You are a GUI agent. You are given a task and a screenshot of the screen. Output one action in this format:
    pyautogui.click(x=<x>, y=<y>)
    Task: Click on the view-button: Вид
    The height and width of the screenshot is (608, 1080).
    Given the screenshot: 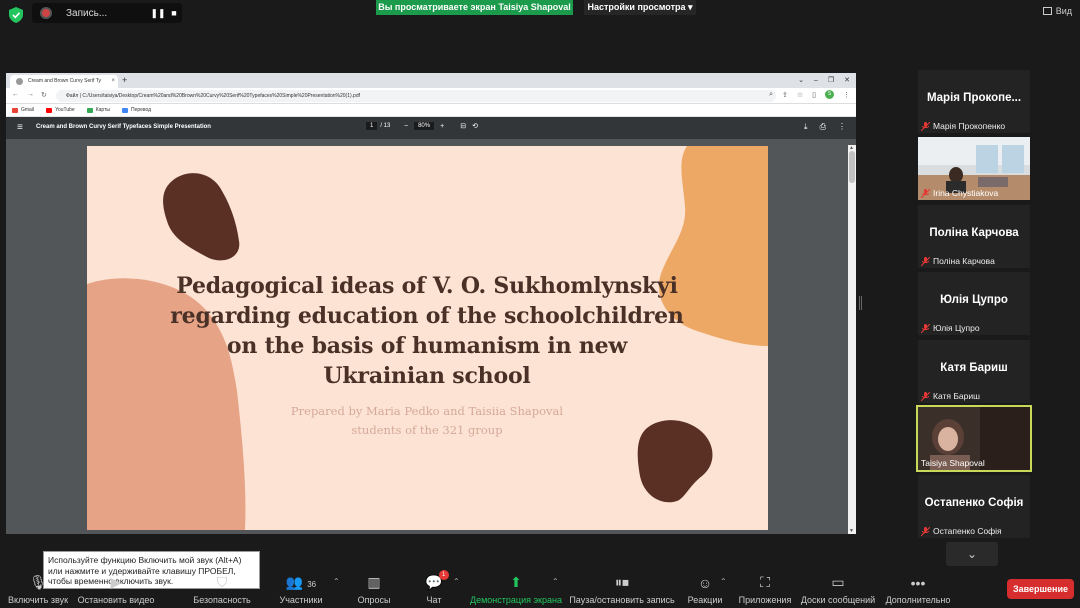 What is the action you would take?
    pyautogui.click(x=1057, y=11)
    